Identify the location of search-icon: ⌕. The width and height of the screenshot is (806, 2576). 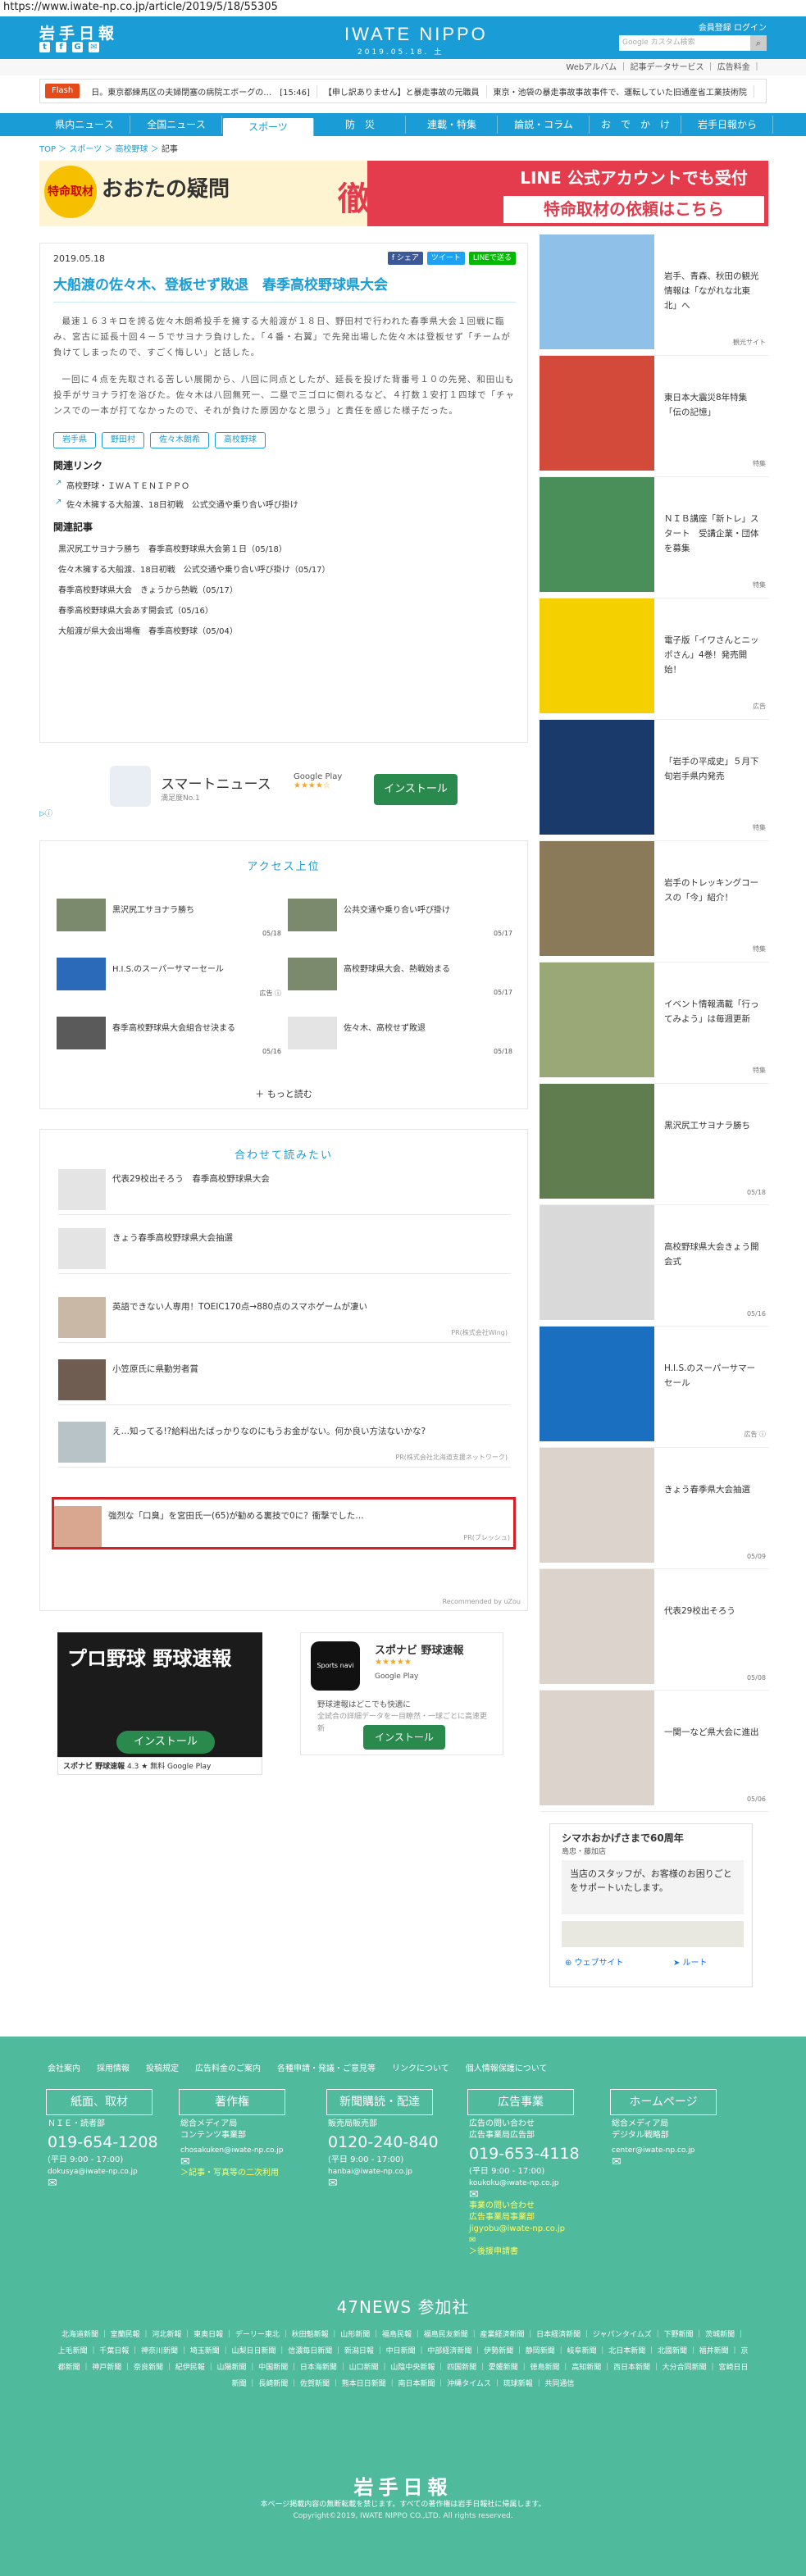
(758, 43).